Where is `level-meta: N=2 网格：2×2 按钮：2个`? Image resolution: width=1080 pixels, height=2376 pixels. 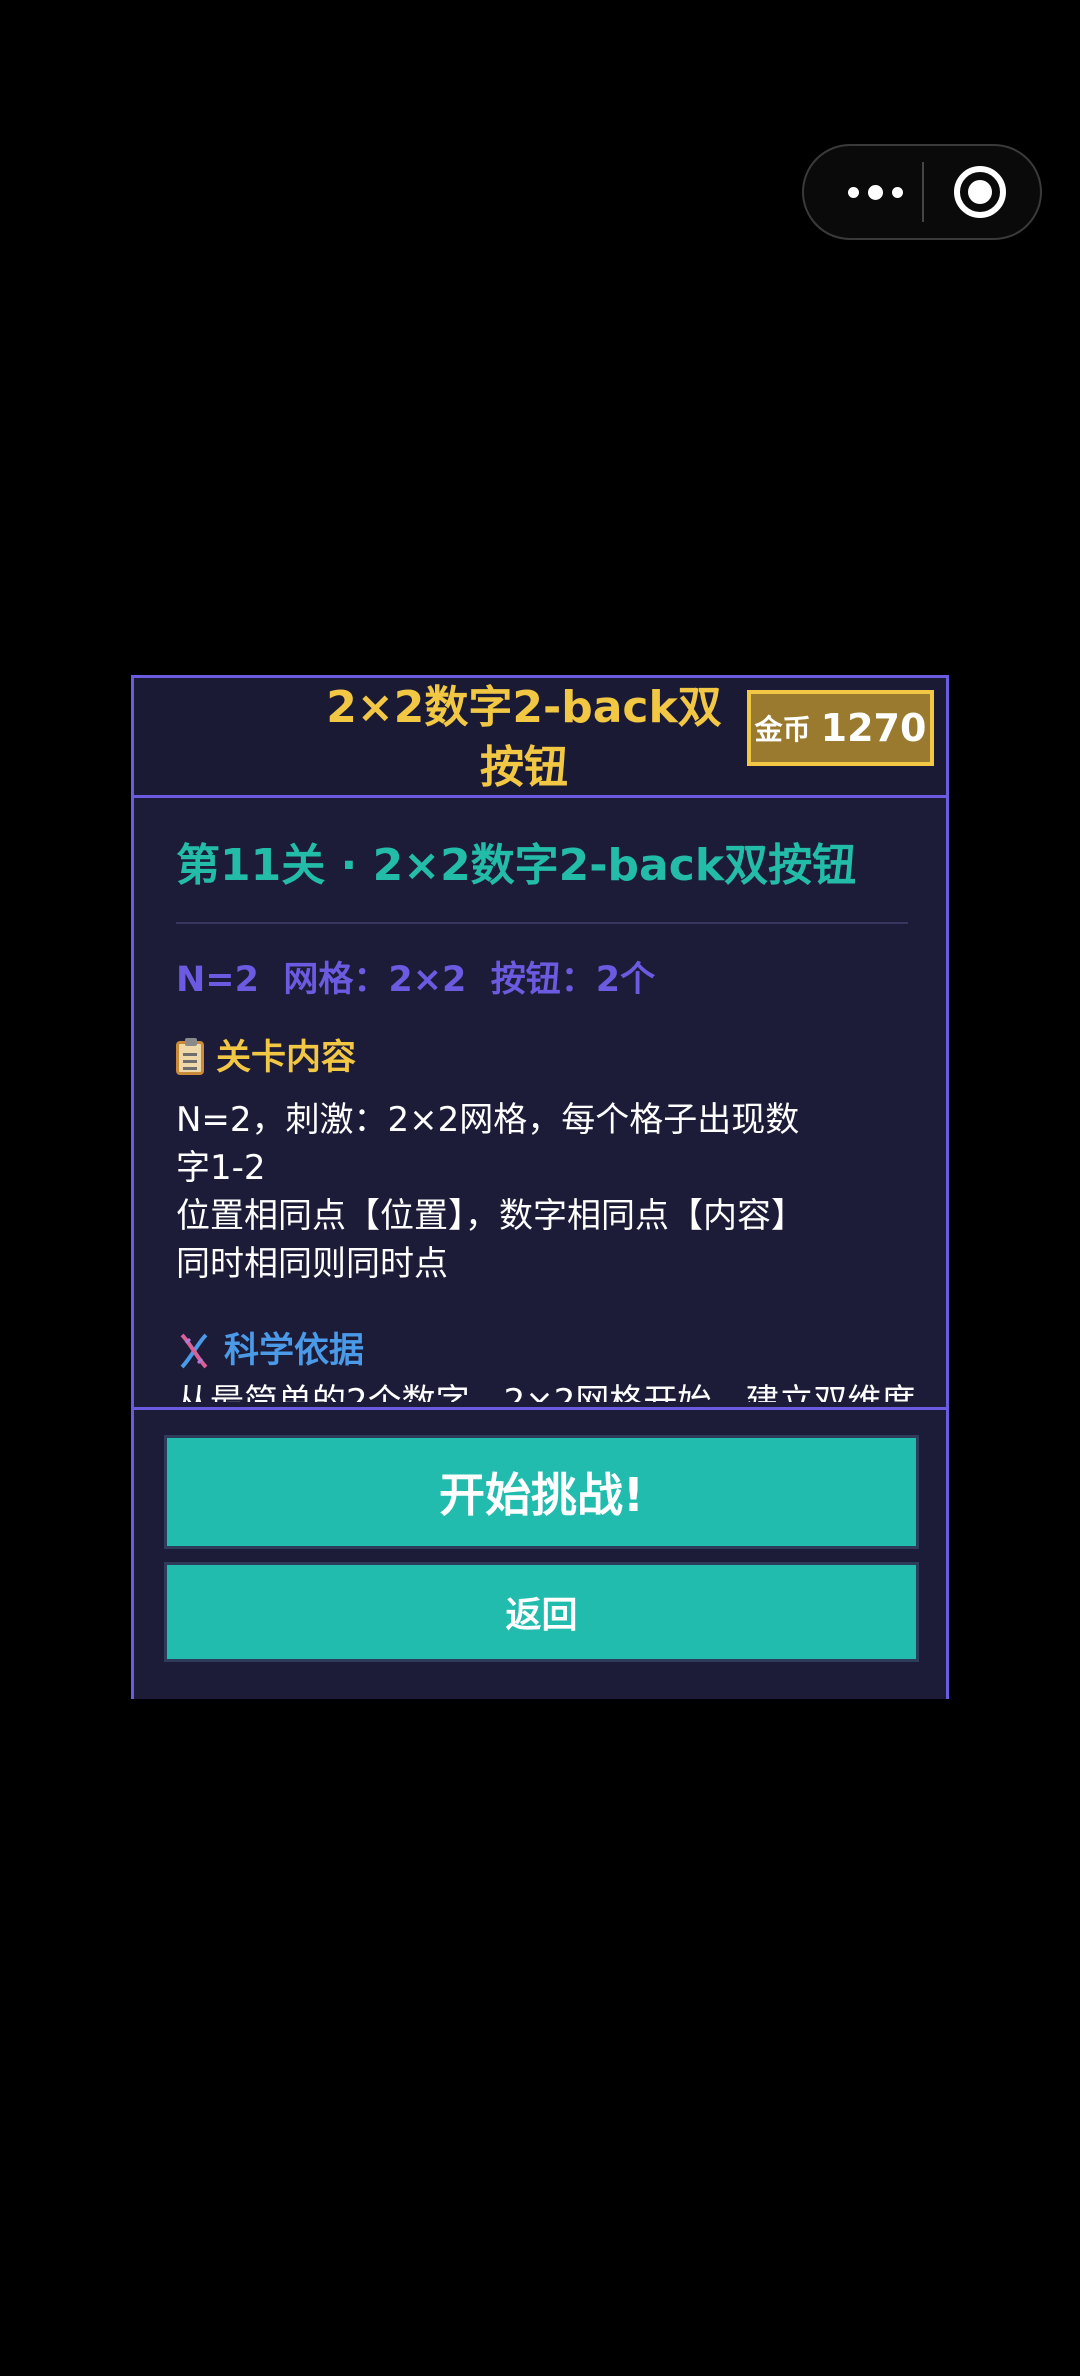
level-meta: N=2 网格：2×2 按钮：2个 is located at coordinates (416, 980).